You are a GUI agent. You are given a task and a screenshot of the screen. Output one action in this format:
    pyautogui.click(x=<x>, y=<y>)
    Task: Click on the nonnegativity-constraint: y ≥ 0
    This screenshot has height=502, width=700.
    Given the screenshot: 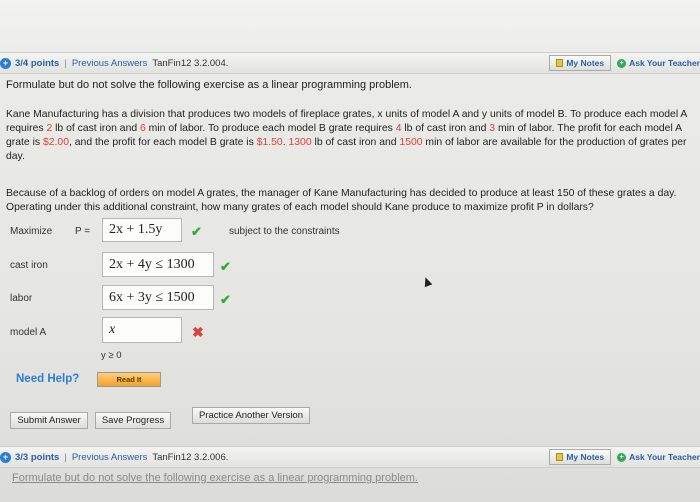 What is the action you would take?
    pyautogui.click(x=111, y=355)
    